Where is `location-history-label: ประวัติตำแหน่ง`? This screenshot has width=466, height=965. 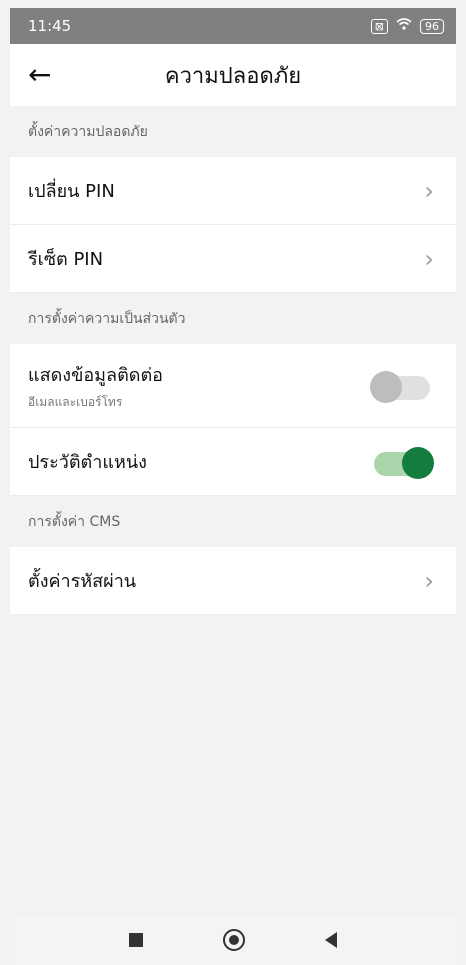
location-history-label: ประวัติตำแหน่ง is located at coordinates (87, 462).